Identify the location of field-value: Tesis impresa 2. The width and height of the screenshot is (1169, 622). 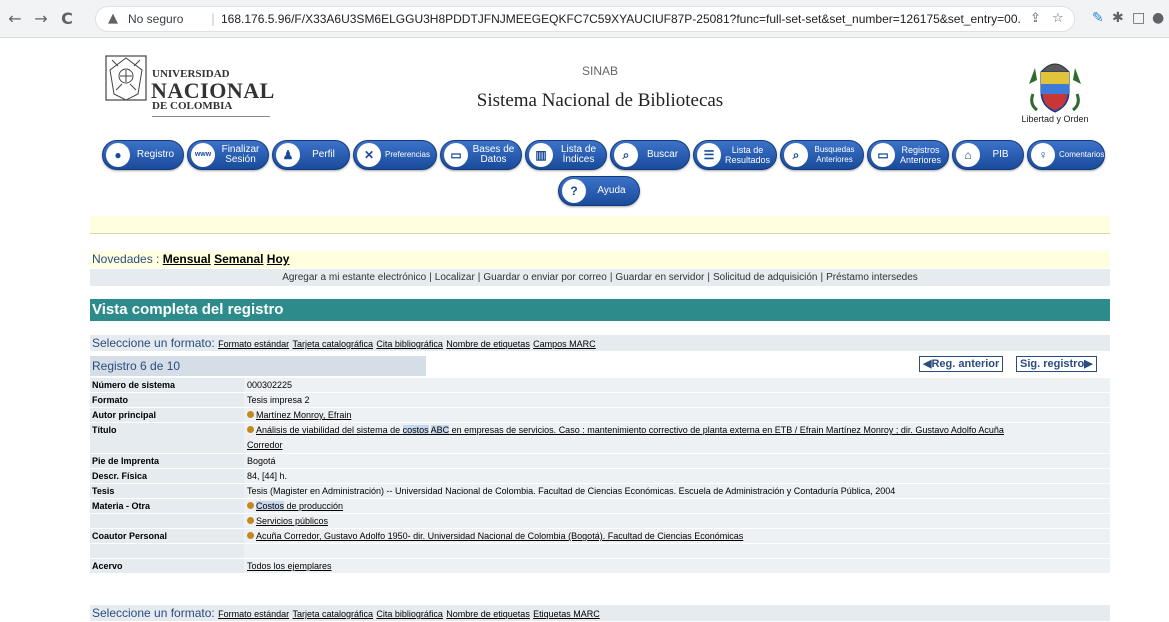
(278, 400).